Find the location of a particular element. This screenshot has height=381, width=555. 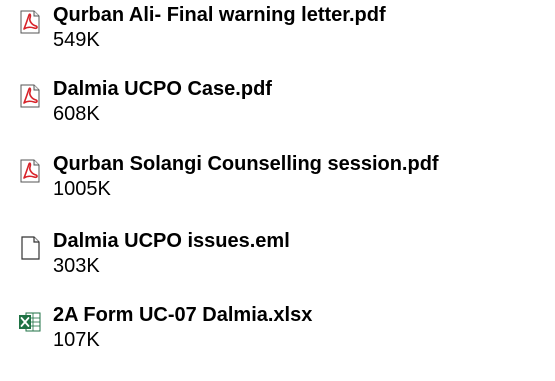

attachment-filename: Dalmia UCPO issues.eml is located at coordinates (171, 241).